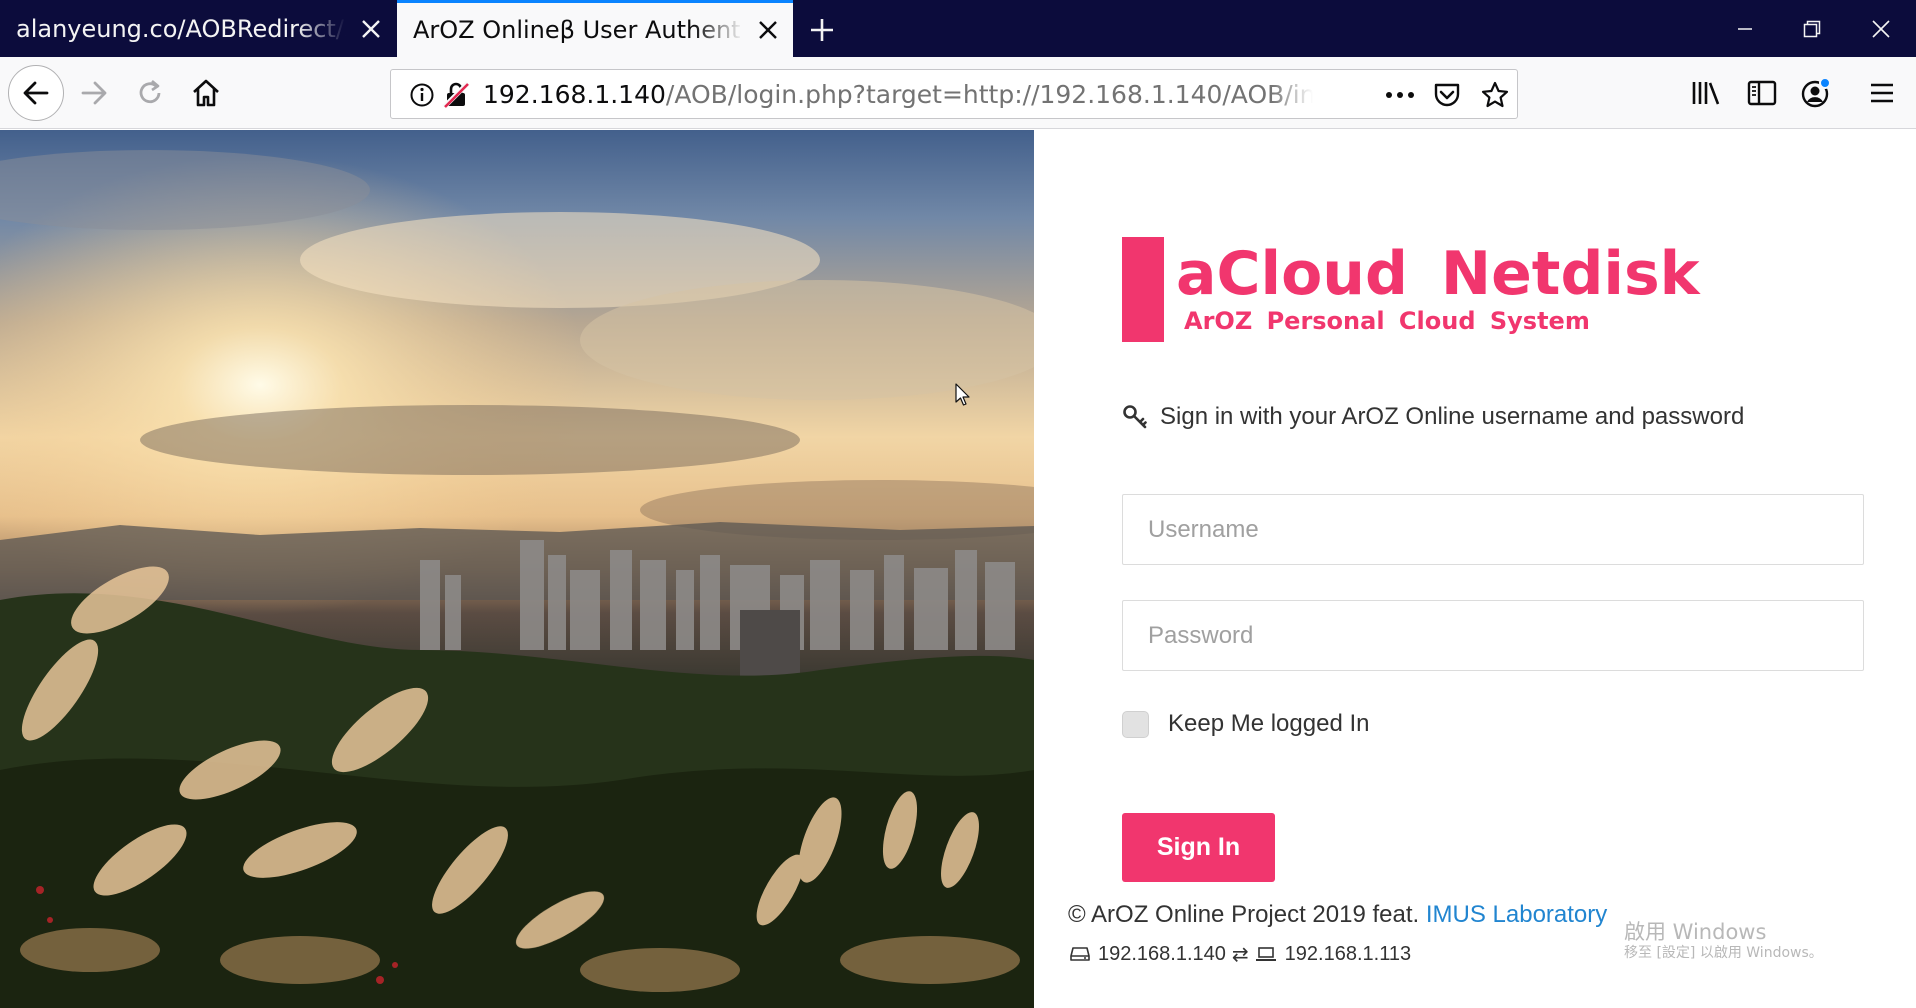 The width and height of the screenshot is (1916, 1008). What do you see at coordinates (1762, 93) in the screenshot?
I see `sidebar-icon` at bounding box center [1762, 93].